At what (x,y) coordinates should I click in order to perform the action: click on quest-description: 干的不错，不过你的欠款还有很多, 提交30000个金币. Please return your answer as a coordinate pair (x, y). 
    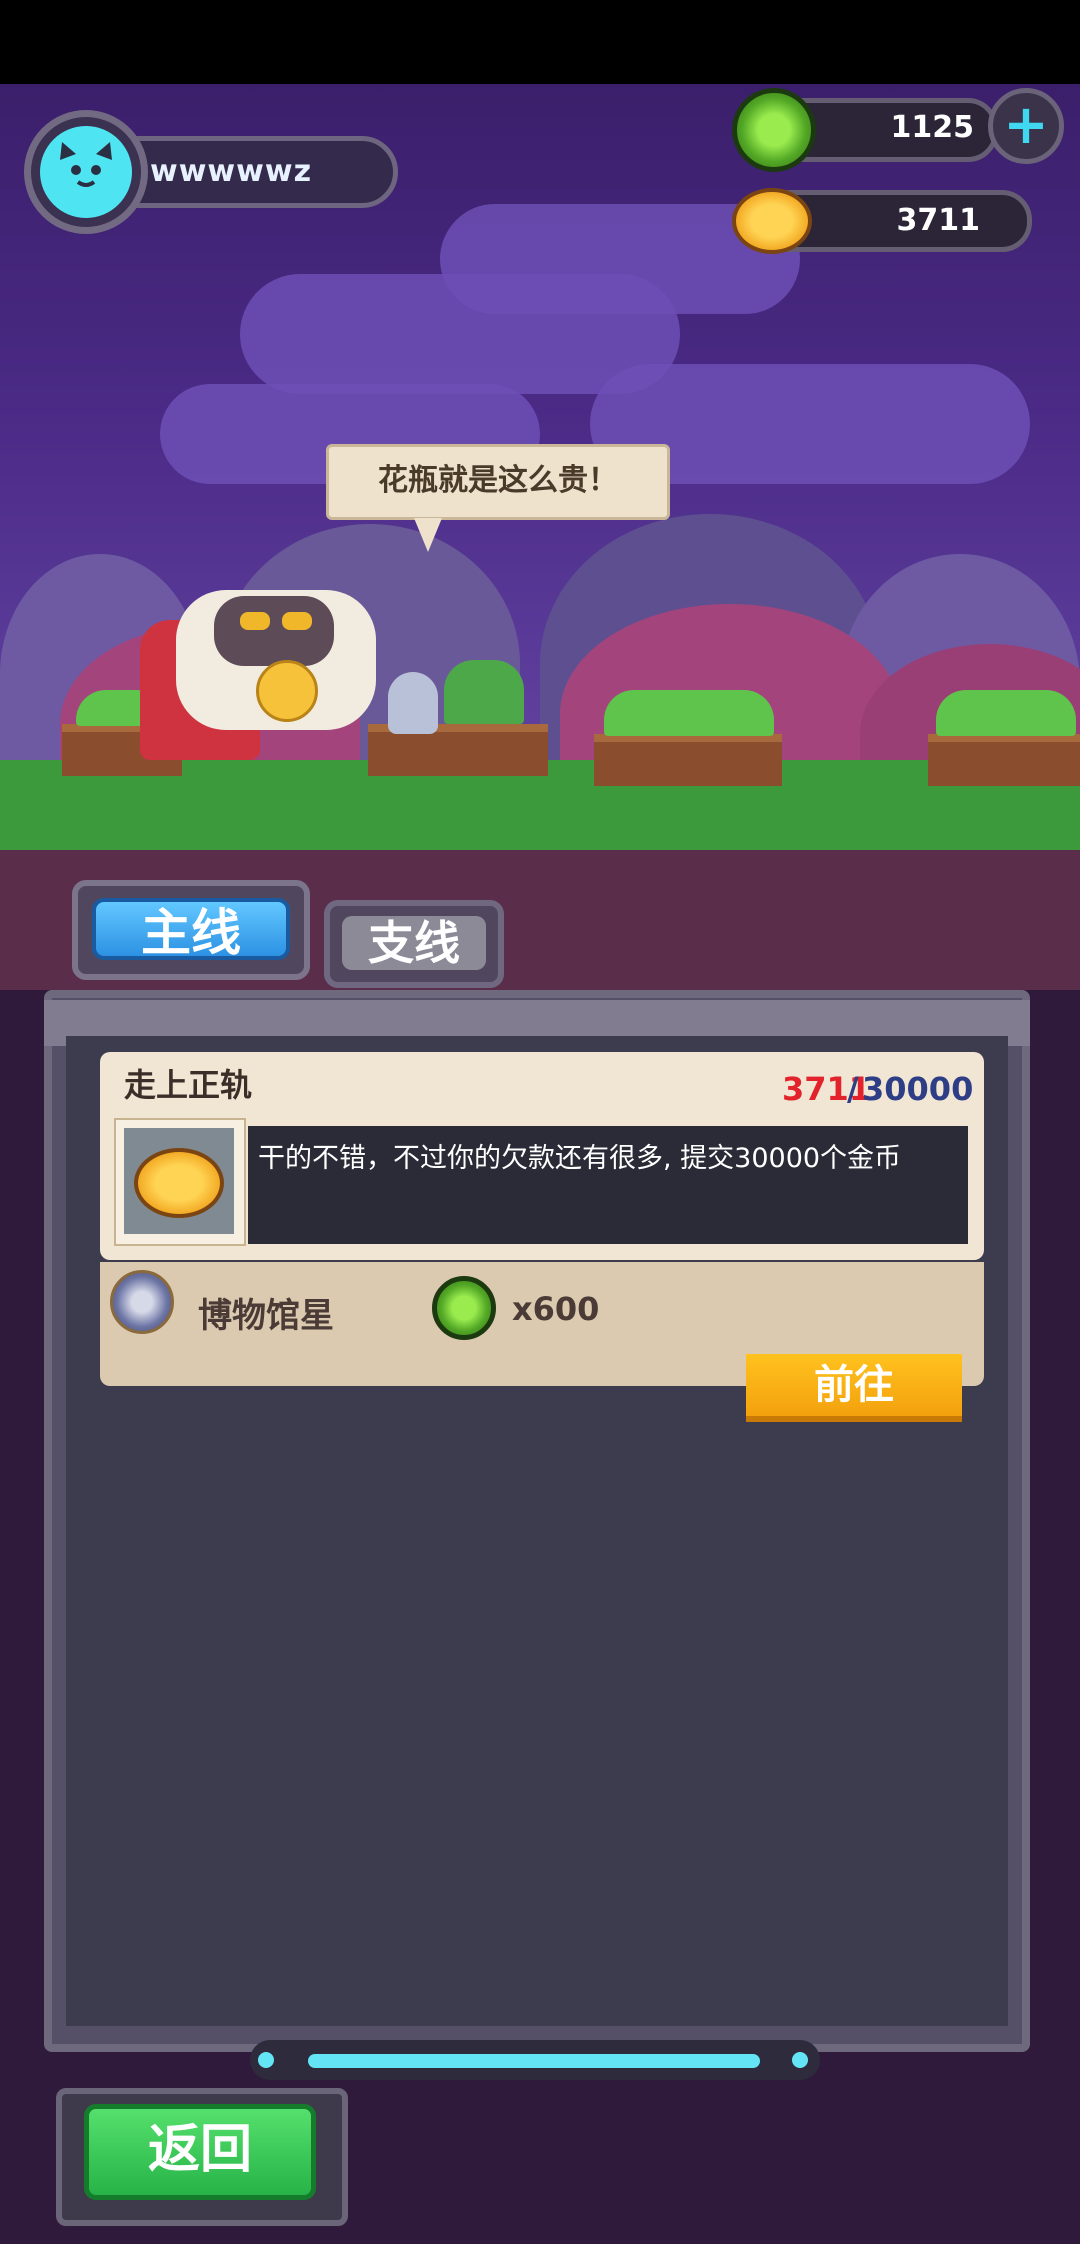
    Looking at the image, I should click on (580, 1158).